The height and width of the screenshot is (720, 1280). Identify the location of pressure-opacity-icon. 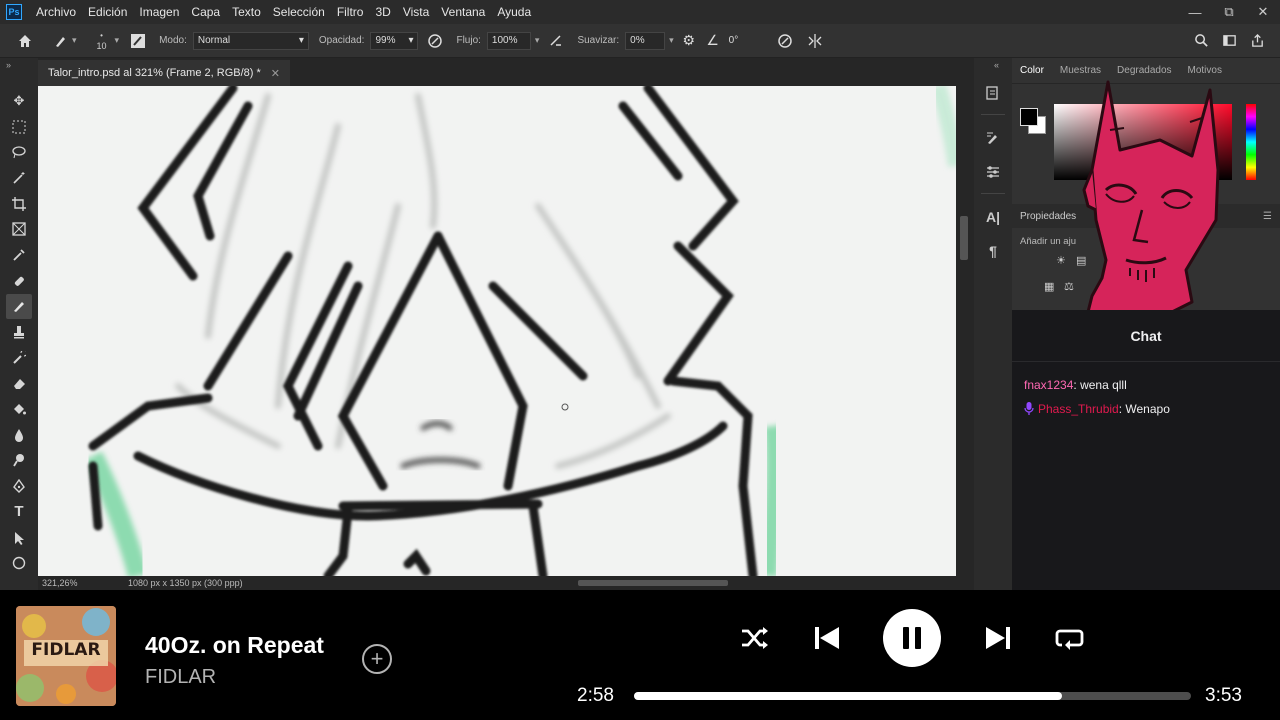
(435, 41).